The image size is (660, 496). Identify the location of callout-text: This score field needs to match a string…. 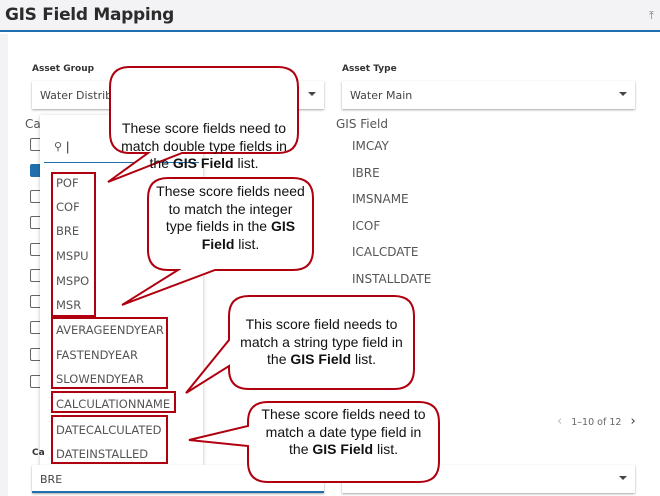
(321, 342).